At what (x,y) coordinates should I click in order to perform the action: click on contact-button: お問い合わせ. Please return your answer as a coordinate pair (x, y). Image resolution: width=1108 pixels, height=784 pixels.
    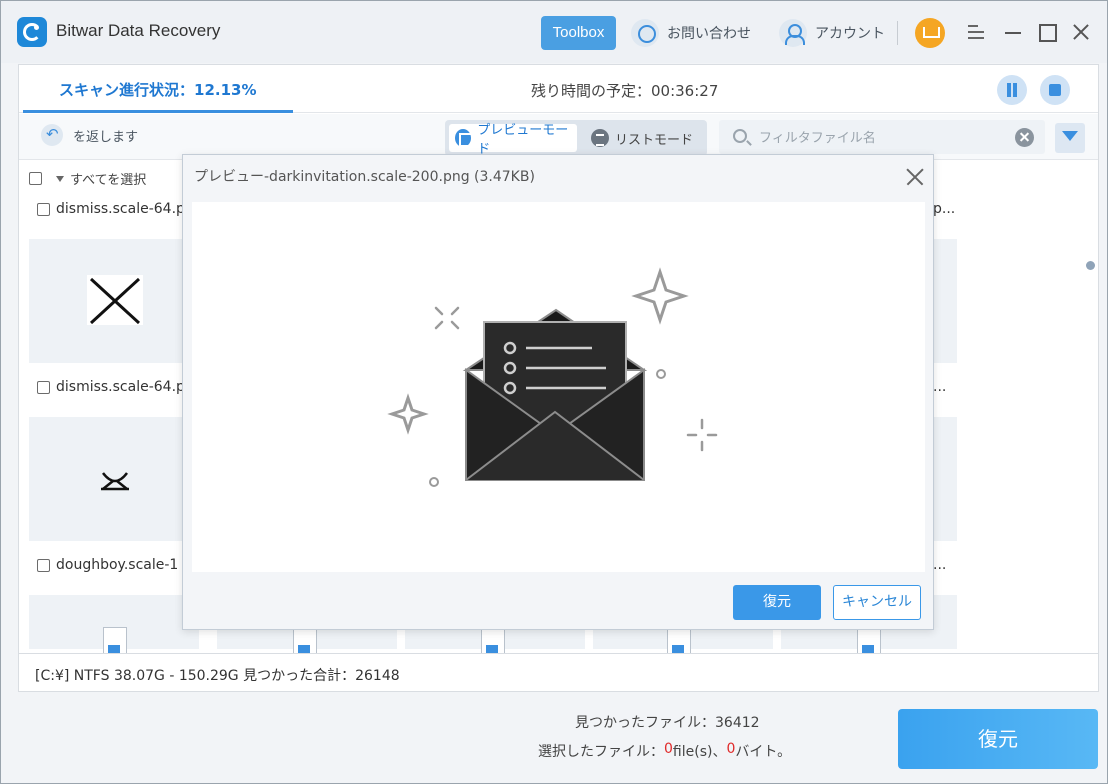
    Looking at the image, I should click on (691, 33).